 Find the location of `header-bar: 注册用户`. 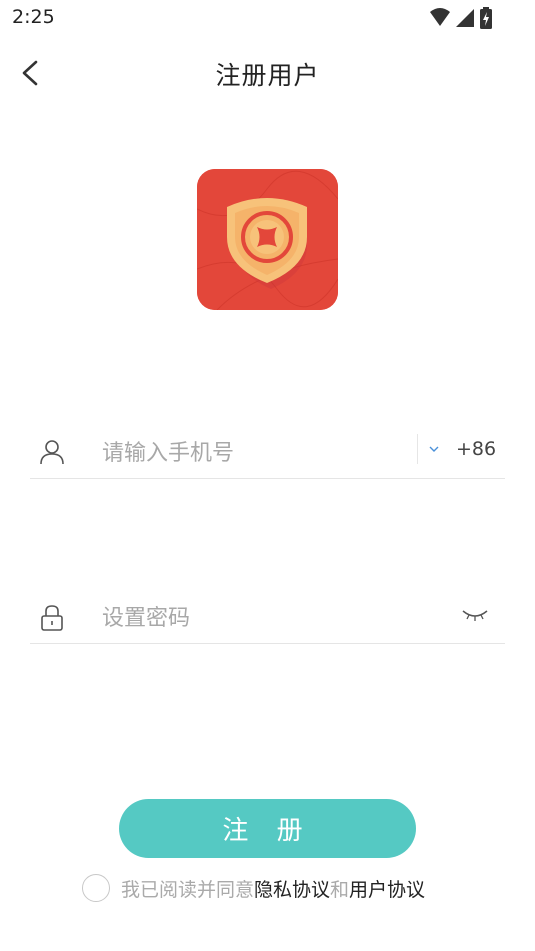

header-bar: 注册用户 is located at coordinates (267, 73).